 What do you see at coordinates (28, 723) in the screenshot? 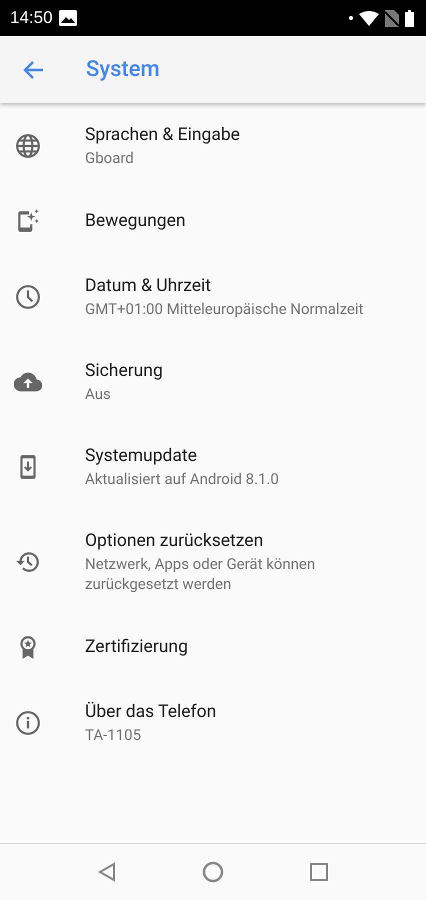
I see `info-icon` at bounding box center [28, 723].